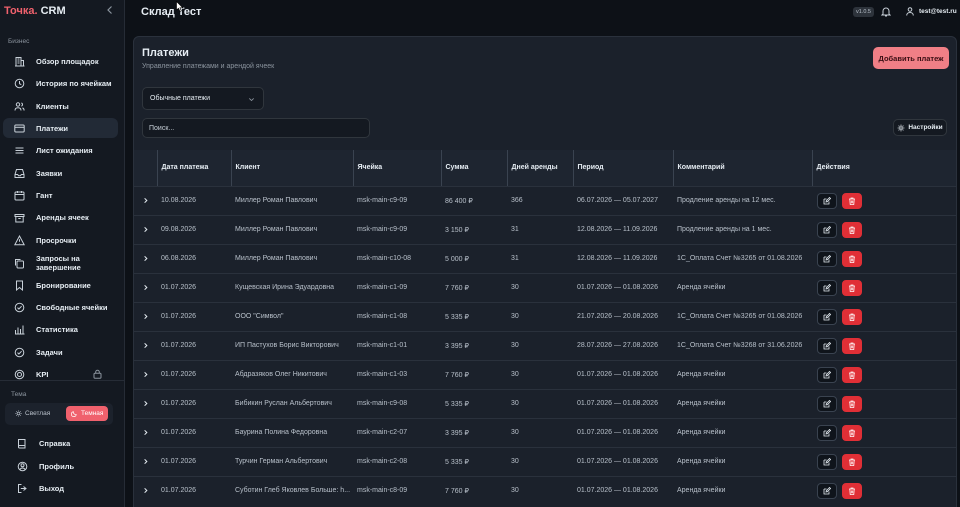  I want to click on sidebar-item-clients: Клиенты, so click(60, 106).